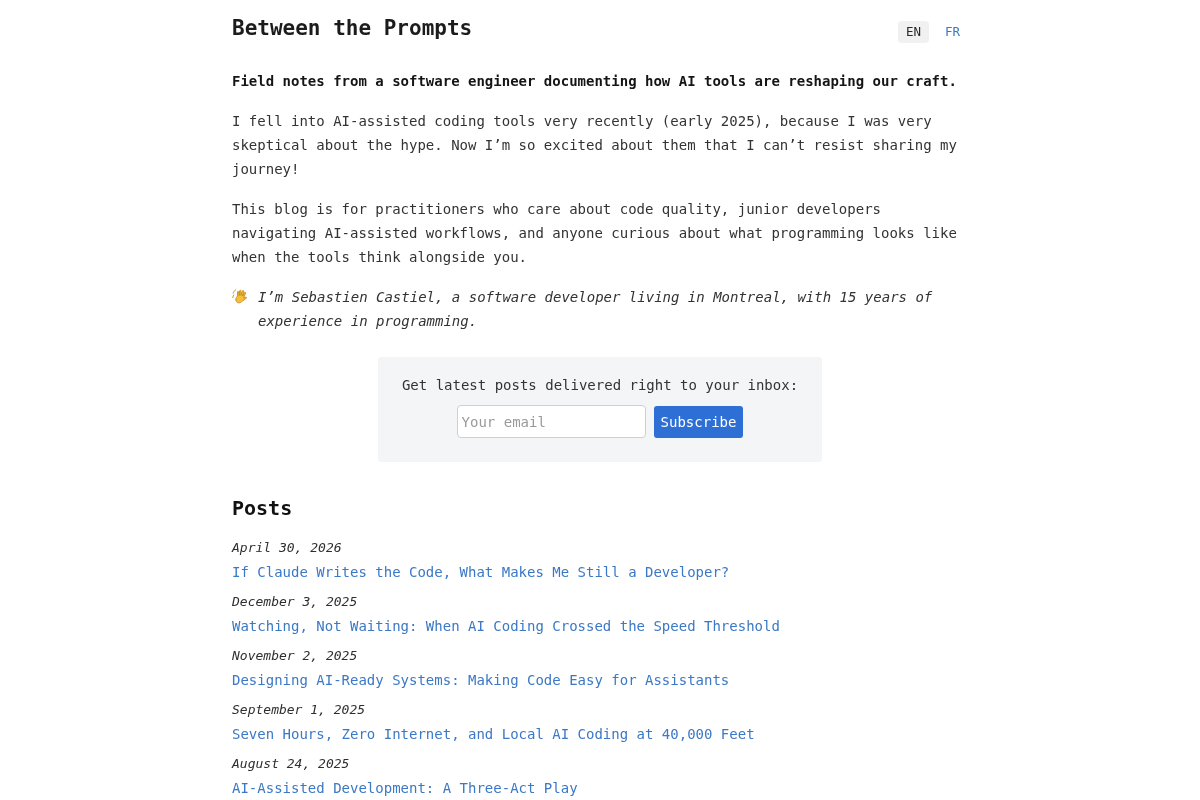  What do you see at coordinates (405, 788) in the screenshot?
I see `post-title-link: AI-Assisted Development: A Three-Act Play` at bounding box center [405, 788].